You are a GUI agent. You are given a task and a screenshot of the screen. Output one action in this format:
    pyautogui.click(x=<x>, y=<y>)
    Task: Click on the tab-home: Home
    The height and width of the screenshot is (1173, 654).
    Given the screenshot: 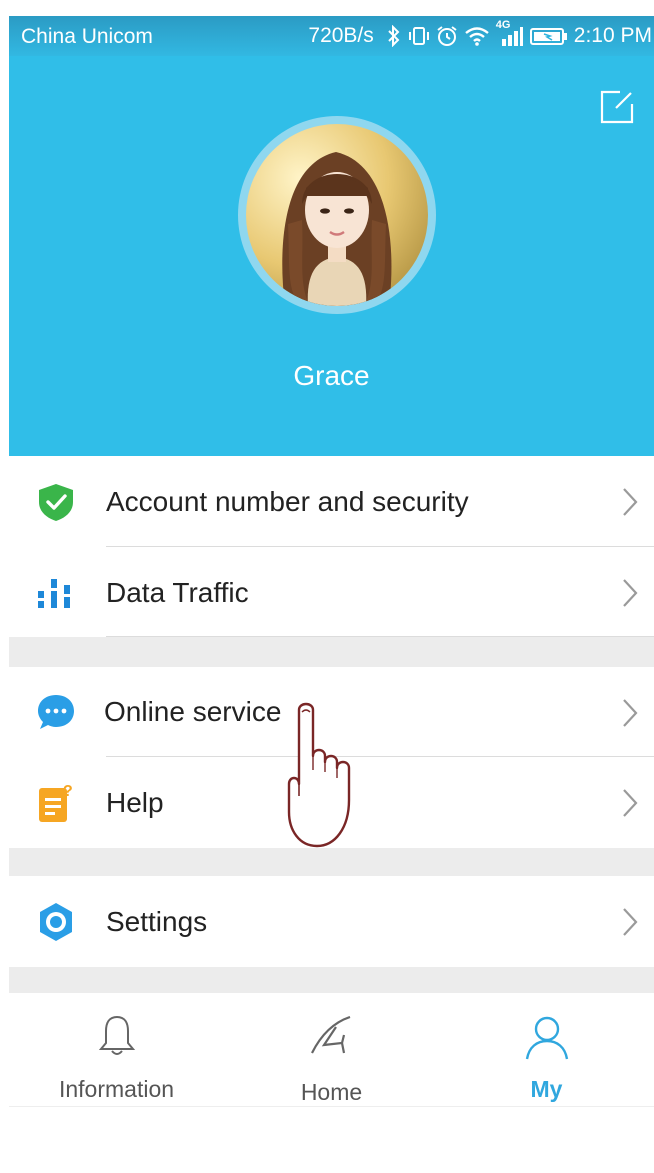 What is the action you would take?
    pyautogui.click(x=331, y=1050)
    